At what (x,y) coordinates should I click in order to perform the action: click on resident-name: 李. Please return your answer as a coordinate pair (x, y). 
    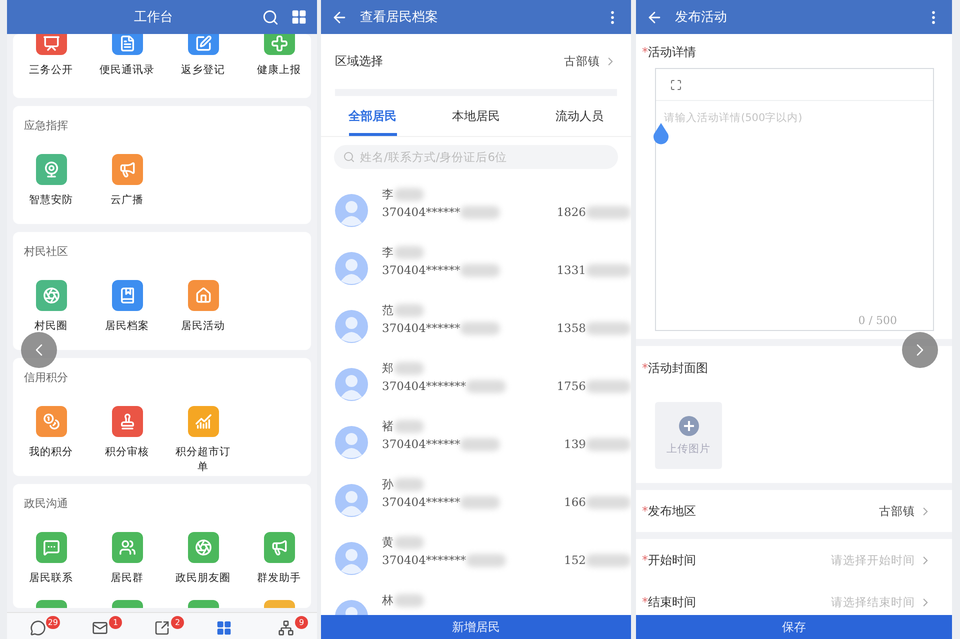
    Looking at the image, I should click on (388, 252).